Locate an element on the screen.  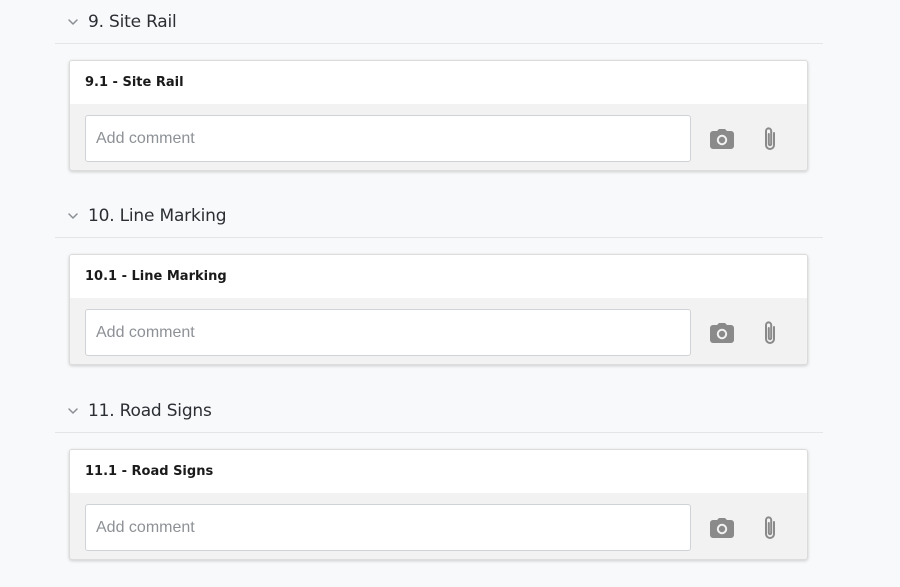
section-title: 9. Site Rail is located at coordinates (132, 21).